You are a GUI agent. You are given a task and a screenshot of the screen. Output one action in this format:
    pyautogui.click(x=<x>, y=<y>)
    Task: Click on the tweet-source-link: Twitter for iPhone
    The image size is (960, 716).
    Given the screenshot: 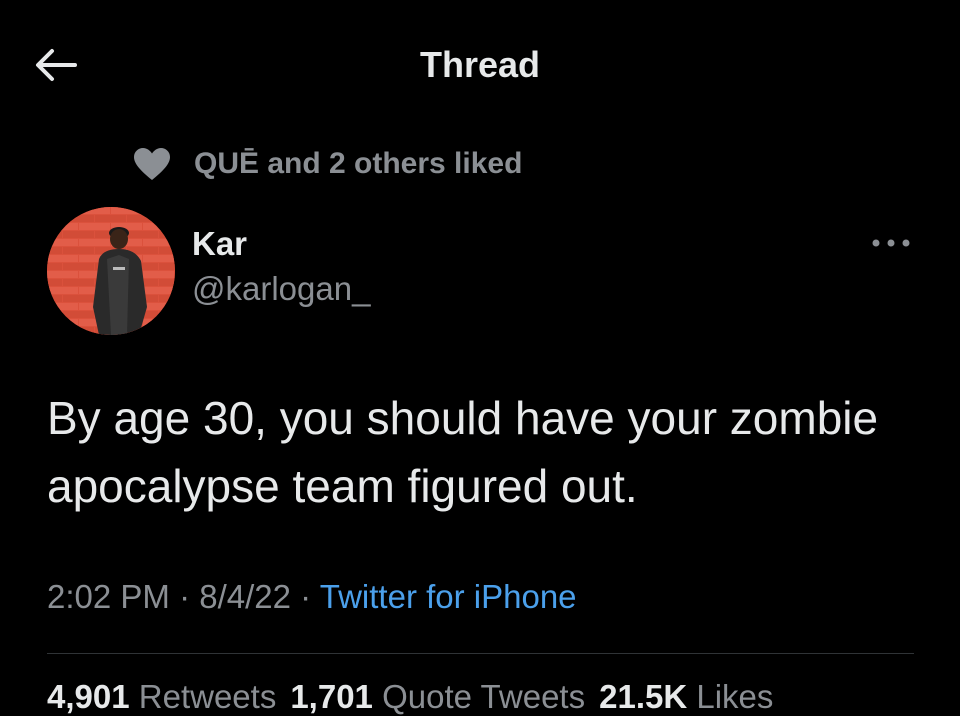 What is the action you would take?
    pyautogui.click(x=448, y=596)
    